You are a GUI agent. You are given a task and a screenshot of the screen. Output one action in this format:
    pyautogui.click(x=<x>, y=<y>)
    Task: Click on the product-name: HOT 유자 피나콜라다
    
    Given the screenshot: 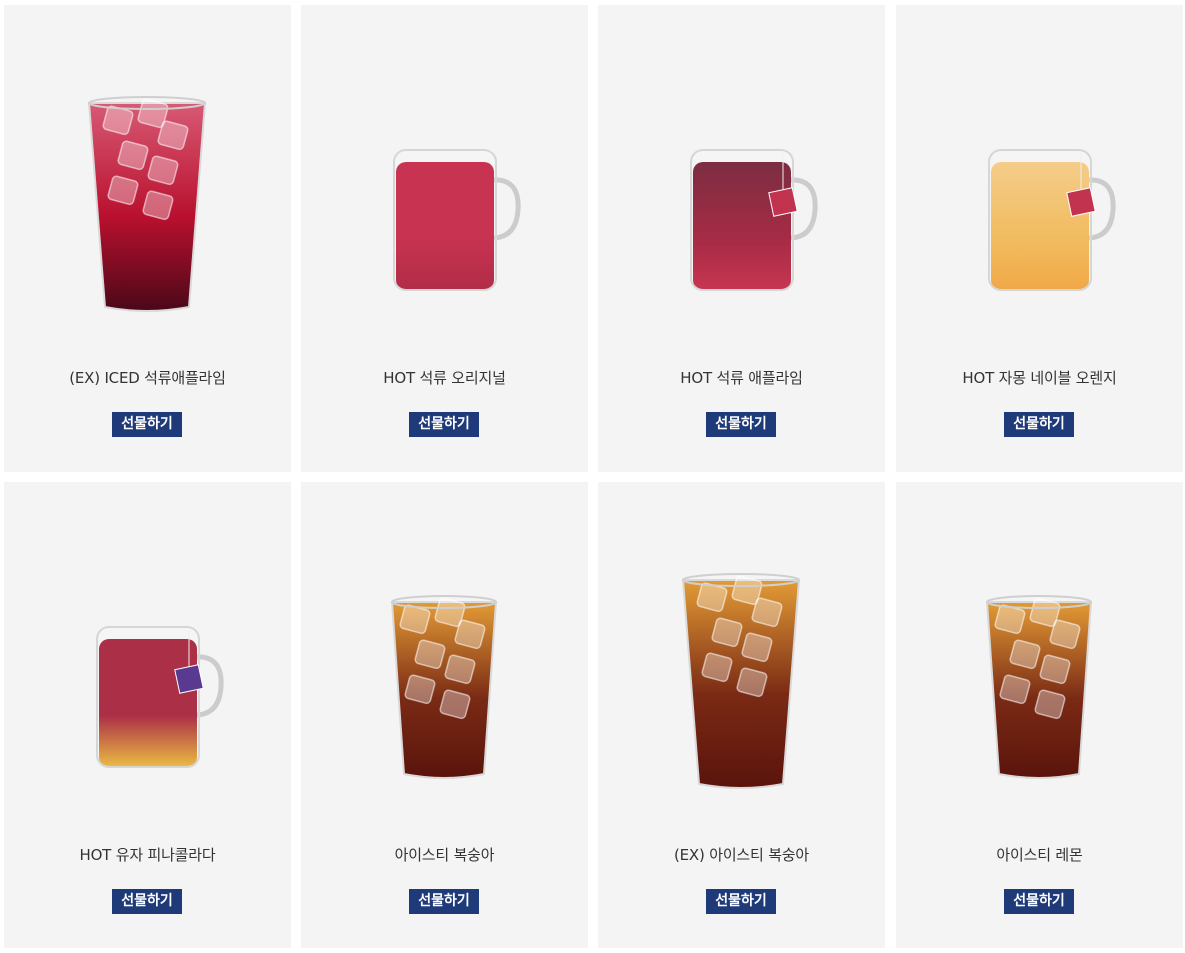 What is the action you would take?
    pyautogui.click(x=147, y=855)
    